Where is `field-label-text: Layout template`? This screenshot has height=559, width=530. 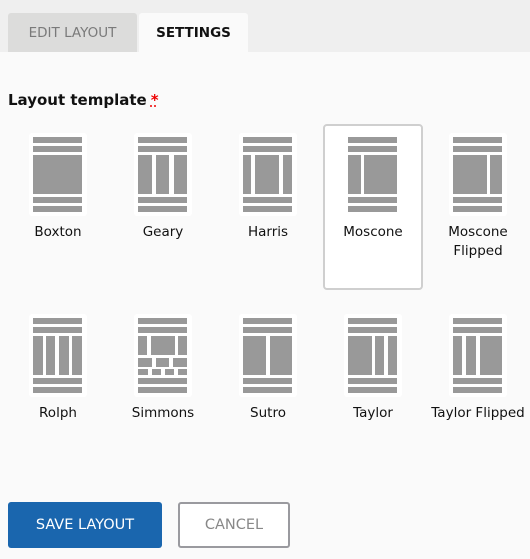
field-label-text: Layout template is located at coordinates (77, 100).